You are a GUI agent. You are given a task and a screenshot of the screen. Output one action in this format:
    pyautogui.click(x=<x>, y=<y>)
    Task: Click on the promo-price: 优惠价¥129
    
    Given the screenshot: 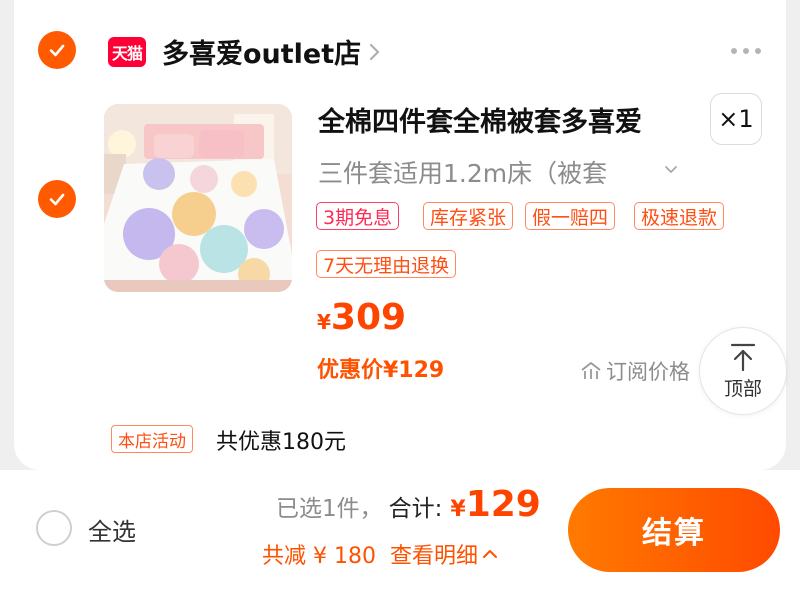 What is the action you would take?
    pyautogui.click(x=381, y=370)
    